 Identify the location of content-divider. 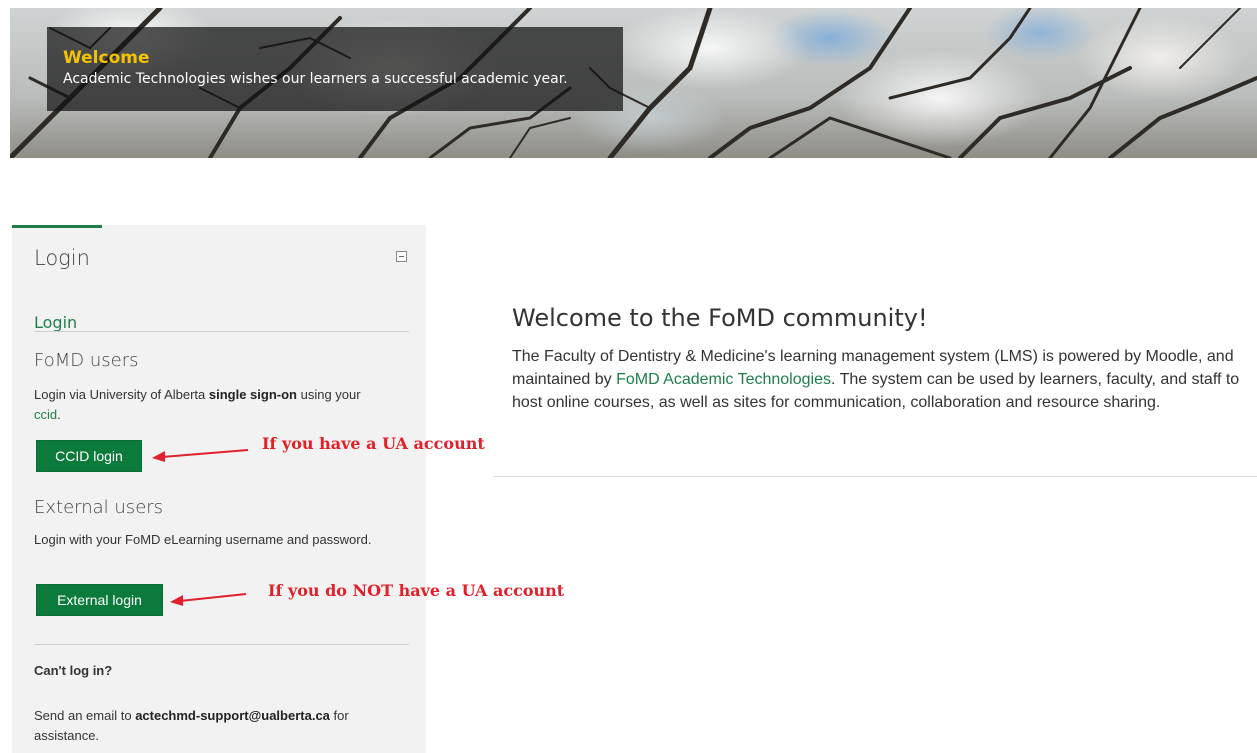
(875, 476).